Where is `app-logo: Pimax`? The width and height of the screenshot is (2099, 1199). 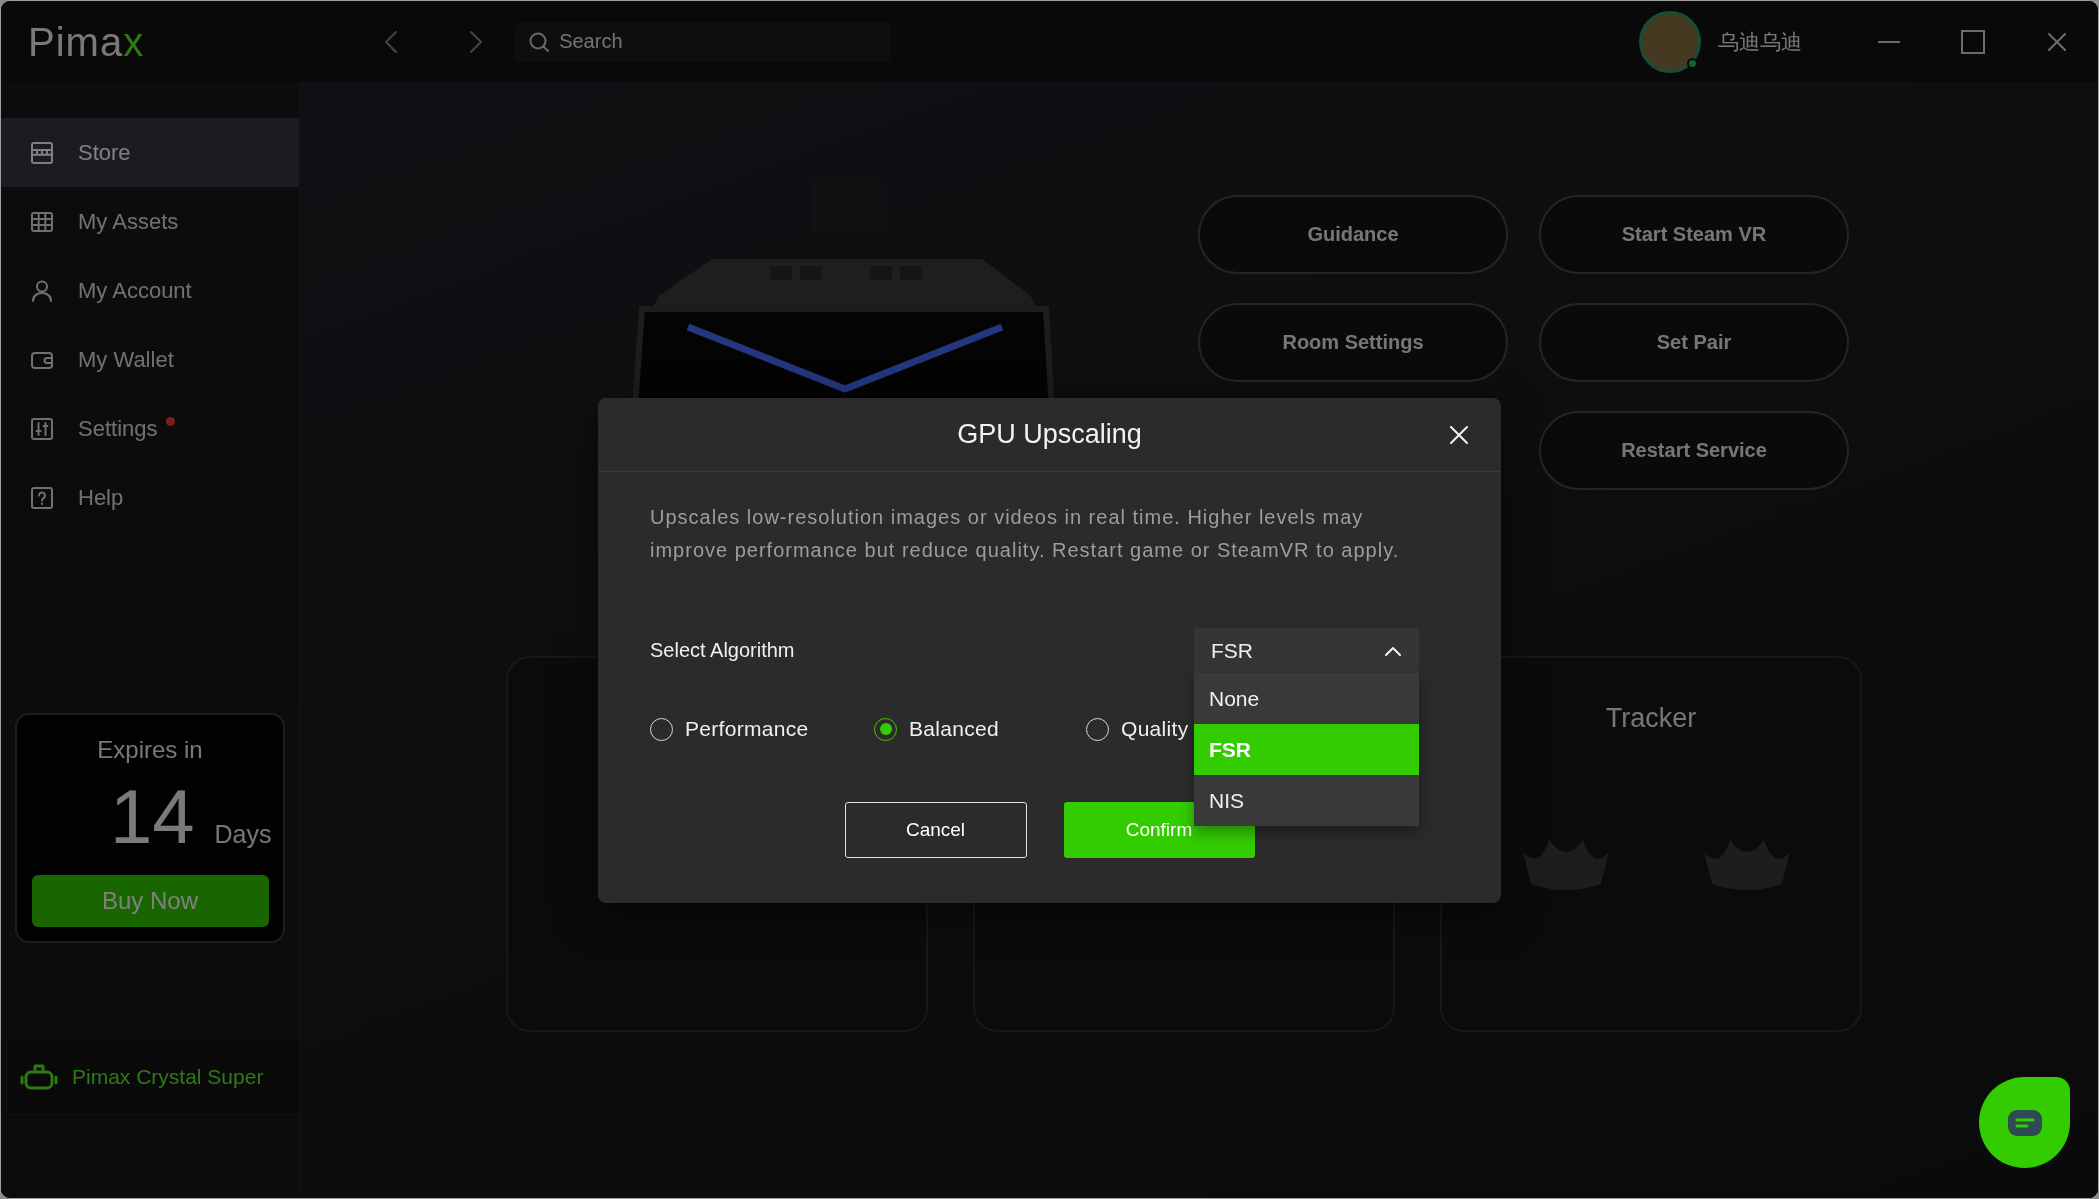 app-logo: Pimax is located at coordinates (86, 41).